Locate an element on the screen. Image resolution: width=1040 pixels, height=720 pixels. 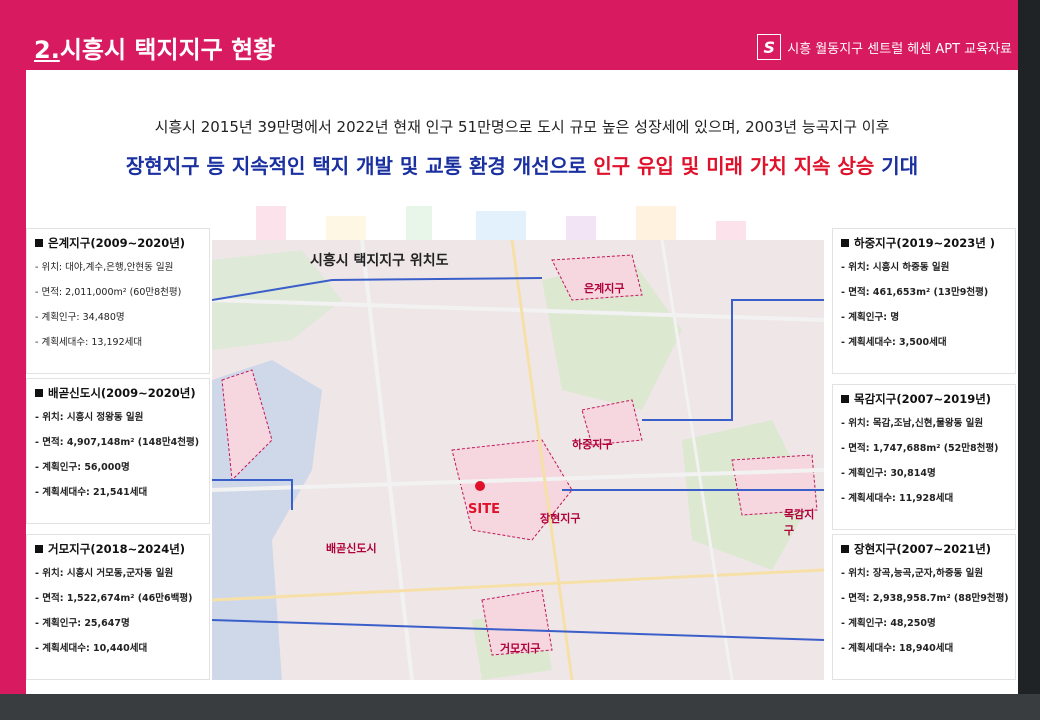
map-label-site: SITE is located at coordinates (484, 509).